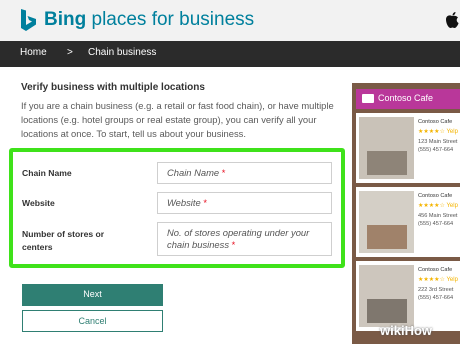  I want to click on store-count-required-mark: *, so click(233, 244).